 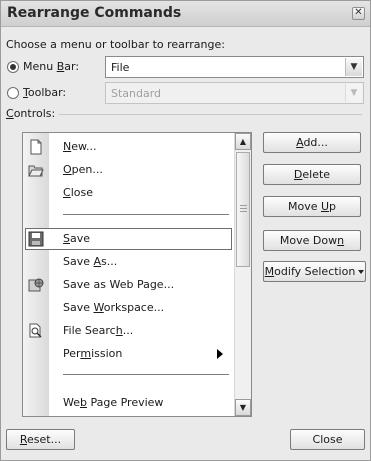 What do you see at coordinates (128, 354) in the screenshot?
I see `list-item: Permission` at bounding box center [128, 354].